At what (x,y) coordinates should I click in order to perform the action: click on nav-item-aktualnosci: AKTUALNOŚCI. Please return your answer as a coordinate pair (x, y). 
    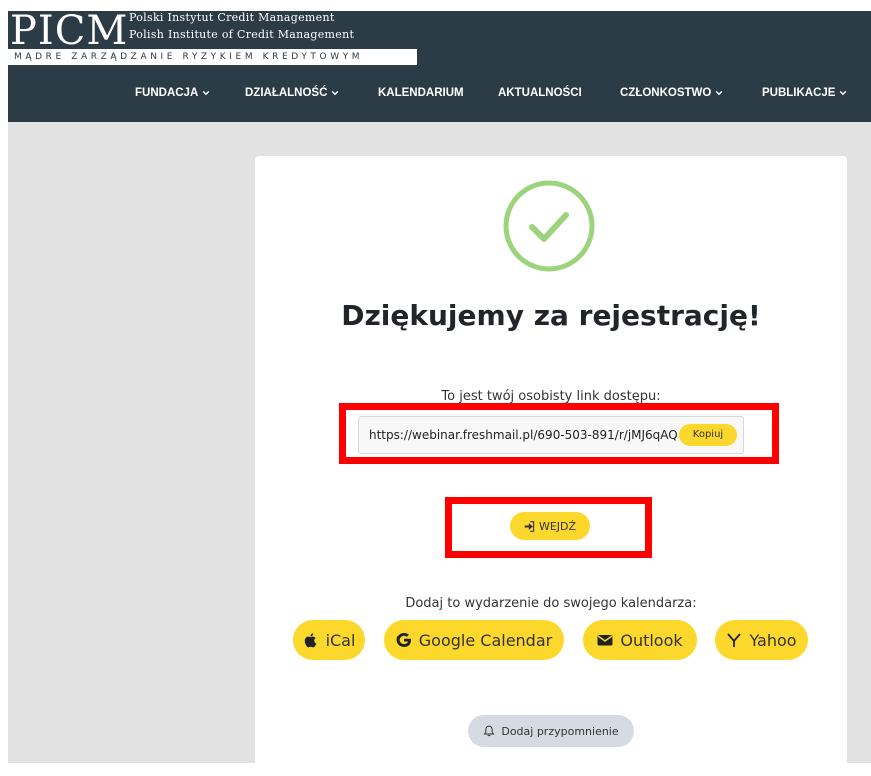
    Looking at the image, I should click on (540, 93).